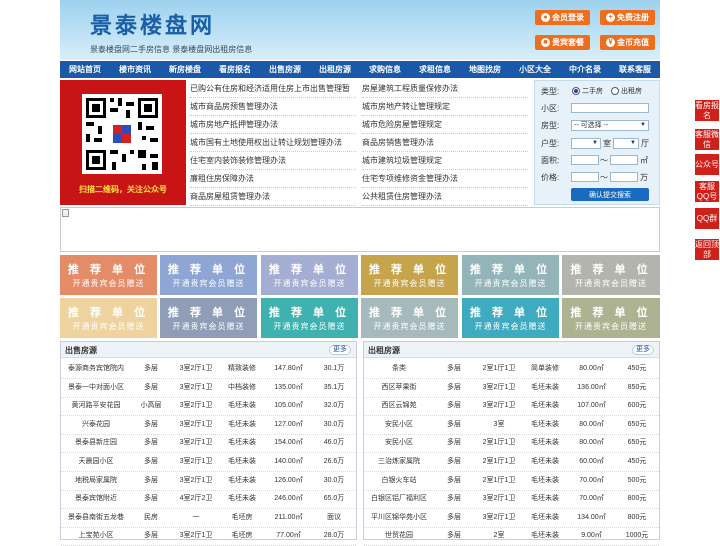 Image resolution: width=720 pixels, height=546 pixels. Describe the element at coordinates (135, 69) in the screenshot. I see `nav-news: 楼市资讯` at that location.